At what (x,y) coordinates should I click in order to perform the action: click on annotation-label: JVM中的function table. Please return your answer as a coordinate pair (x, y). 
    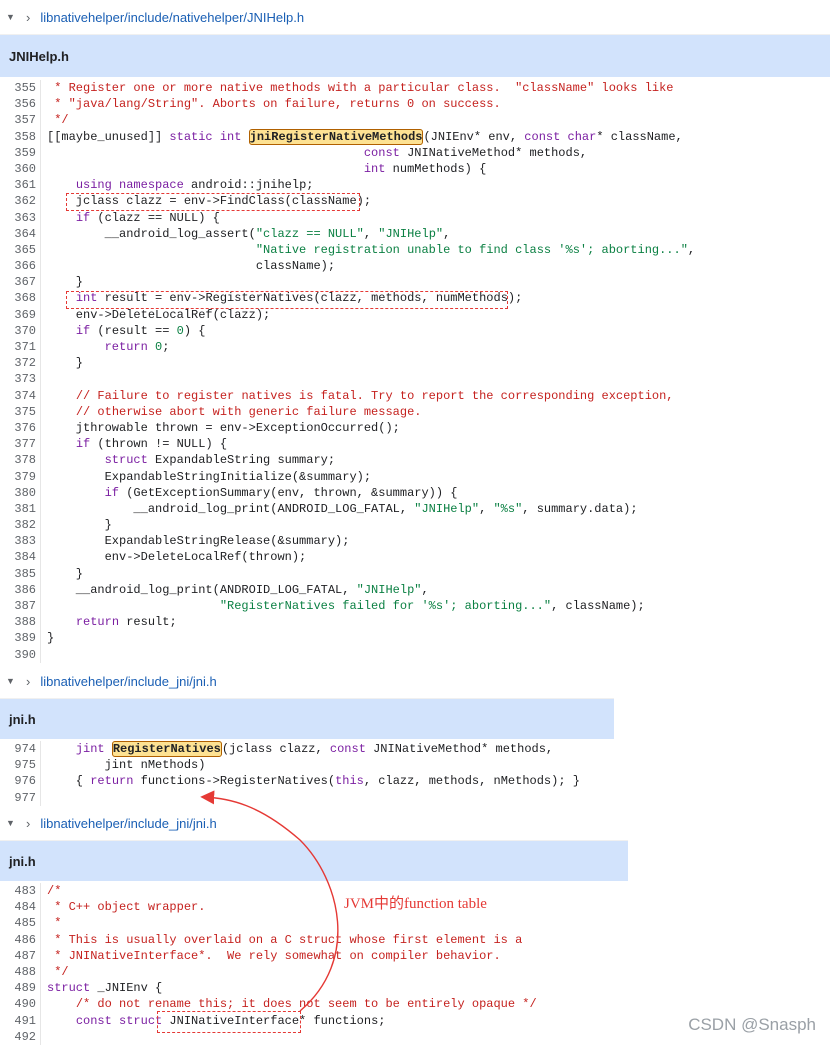
    Looking at the image, I should click on (415, 904).